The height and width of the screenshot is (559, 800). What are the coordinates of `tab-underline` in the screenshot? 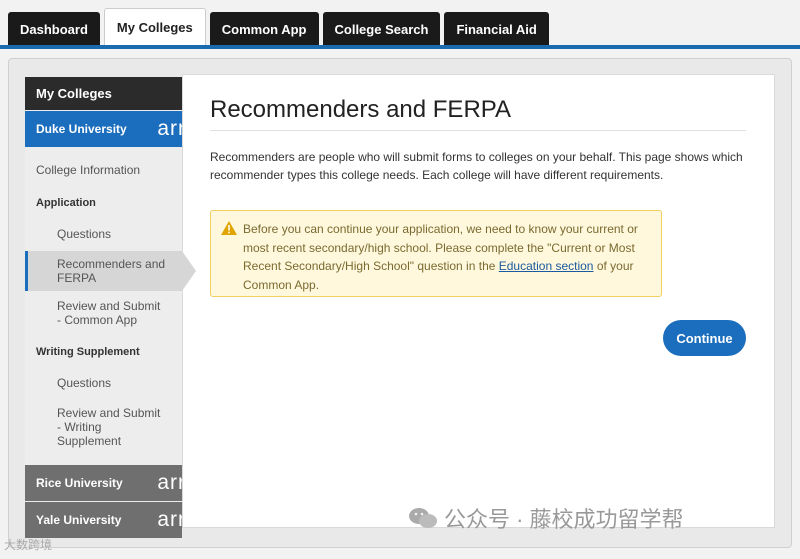 It's located at (400, 47).